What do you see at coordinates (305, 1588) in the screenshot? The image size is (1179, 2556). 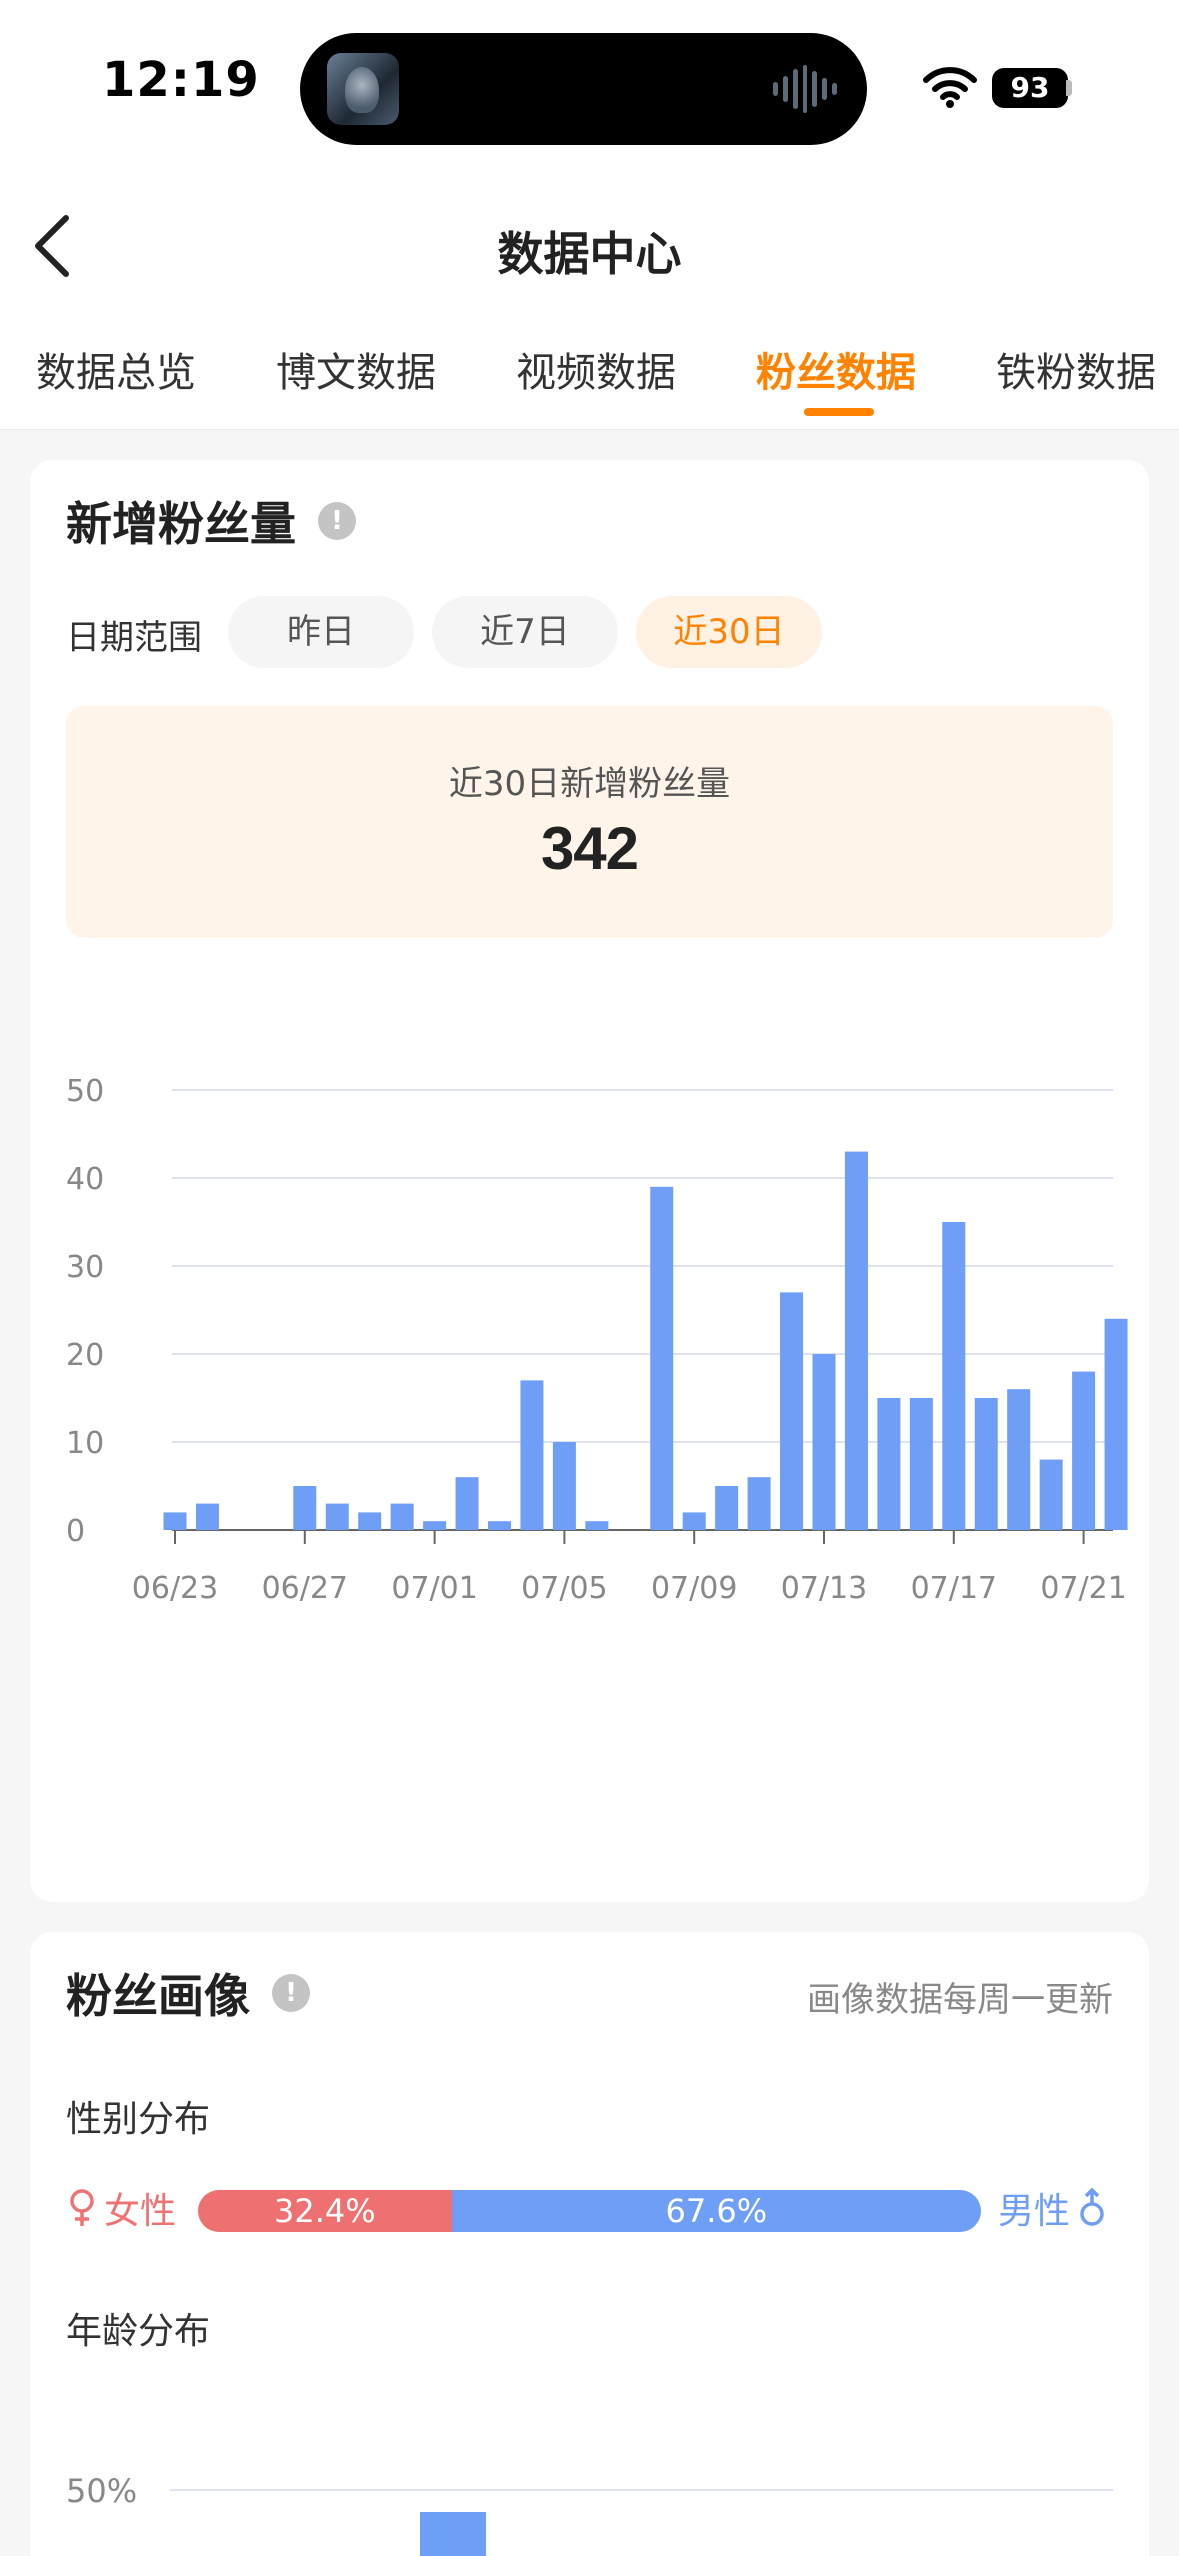 I see `x-tick-label: 06/27` at bounding box center [305, 1588].